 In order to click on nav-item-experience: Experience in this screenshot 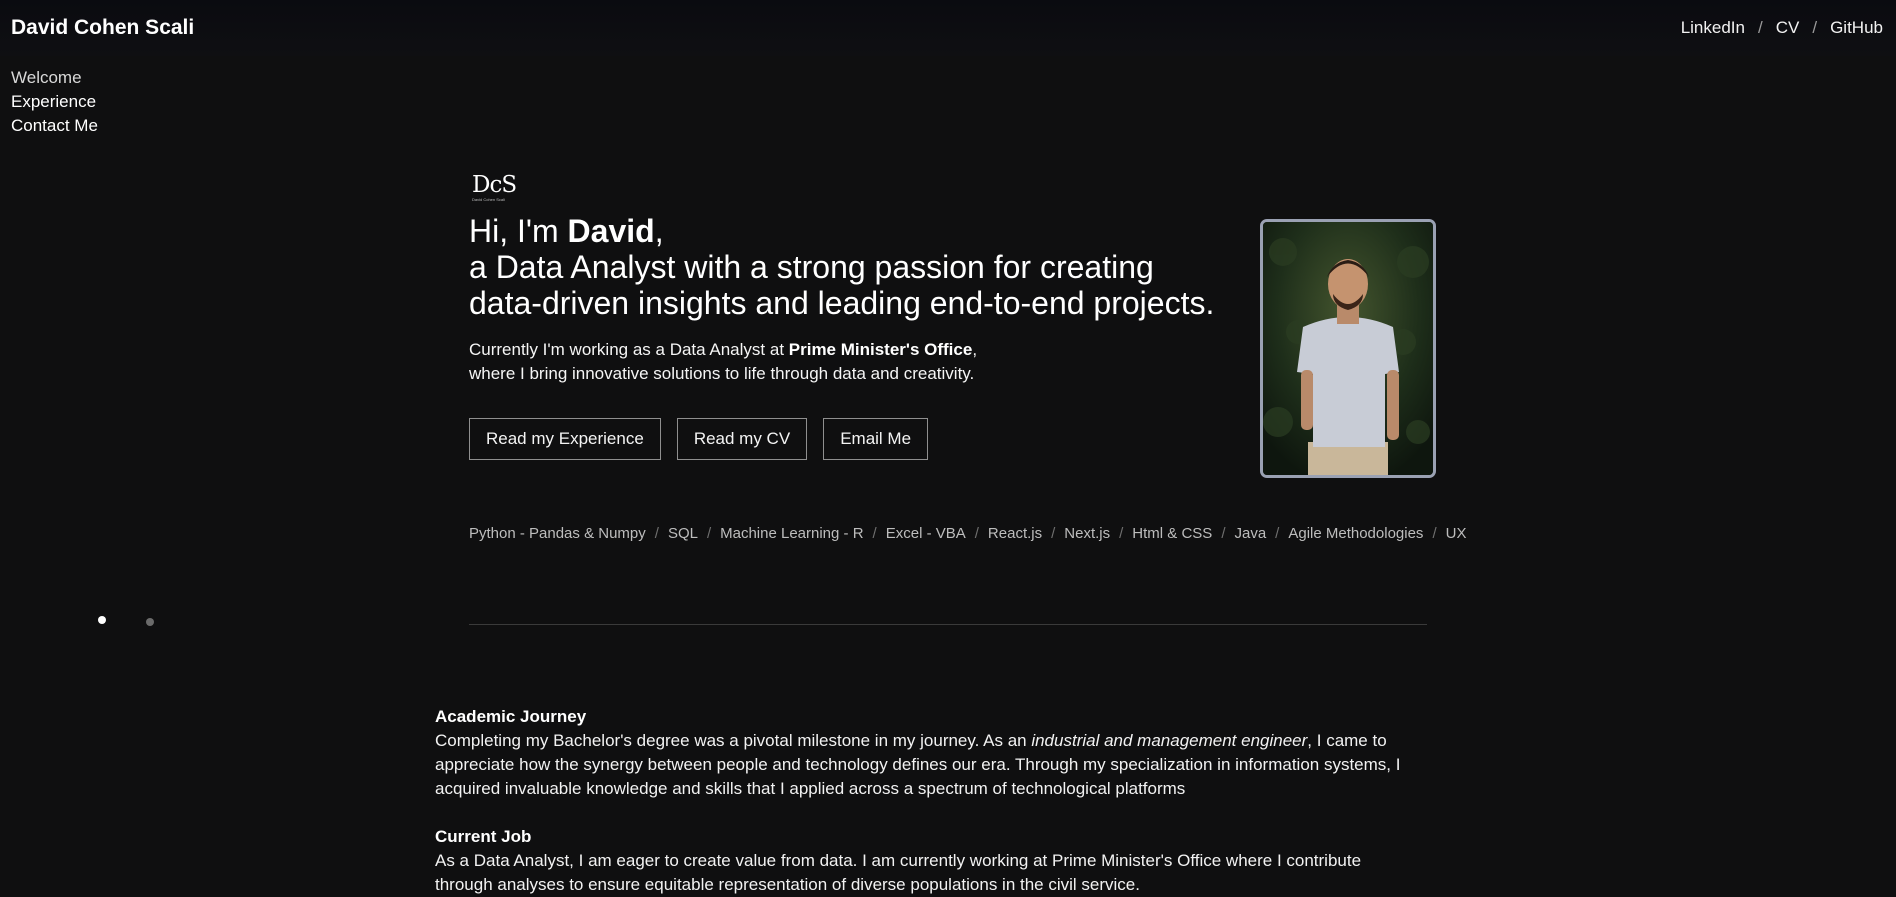, I will do `click(54, 102)`.